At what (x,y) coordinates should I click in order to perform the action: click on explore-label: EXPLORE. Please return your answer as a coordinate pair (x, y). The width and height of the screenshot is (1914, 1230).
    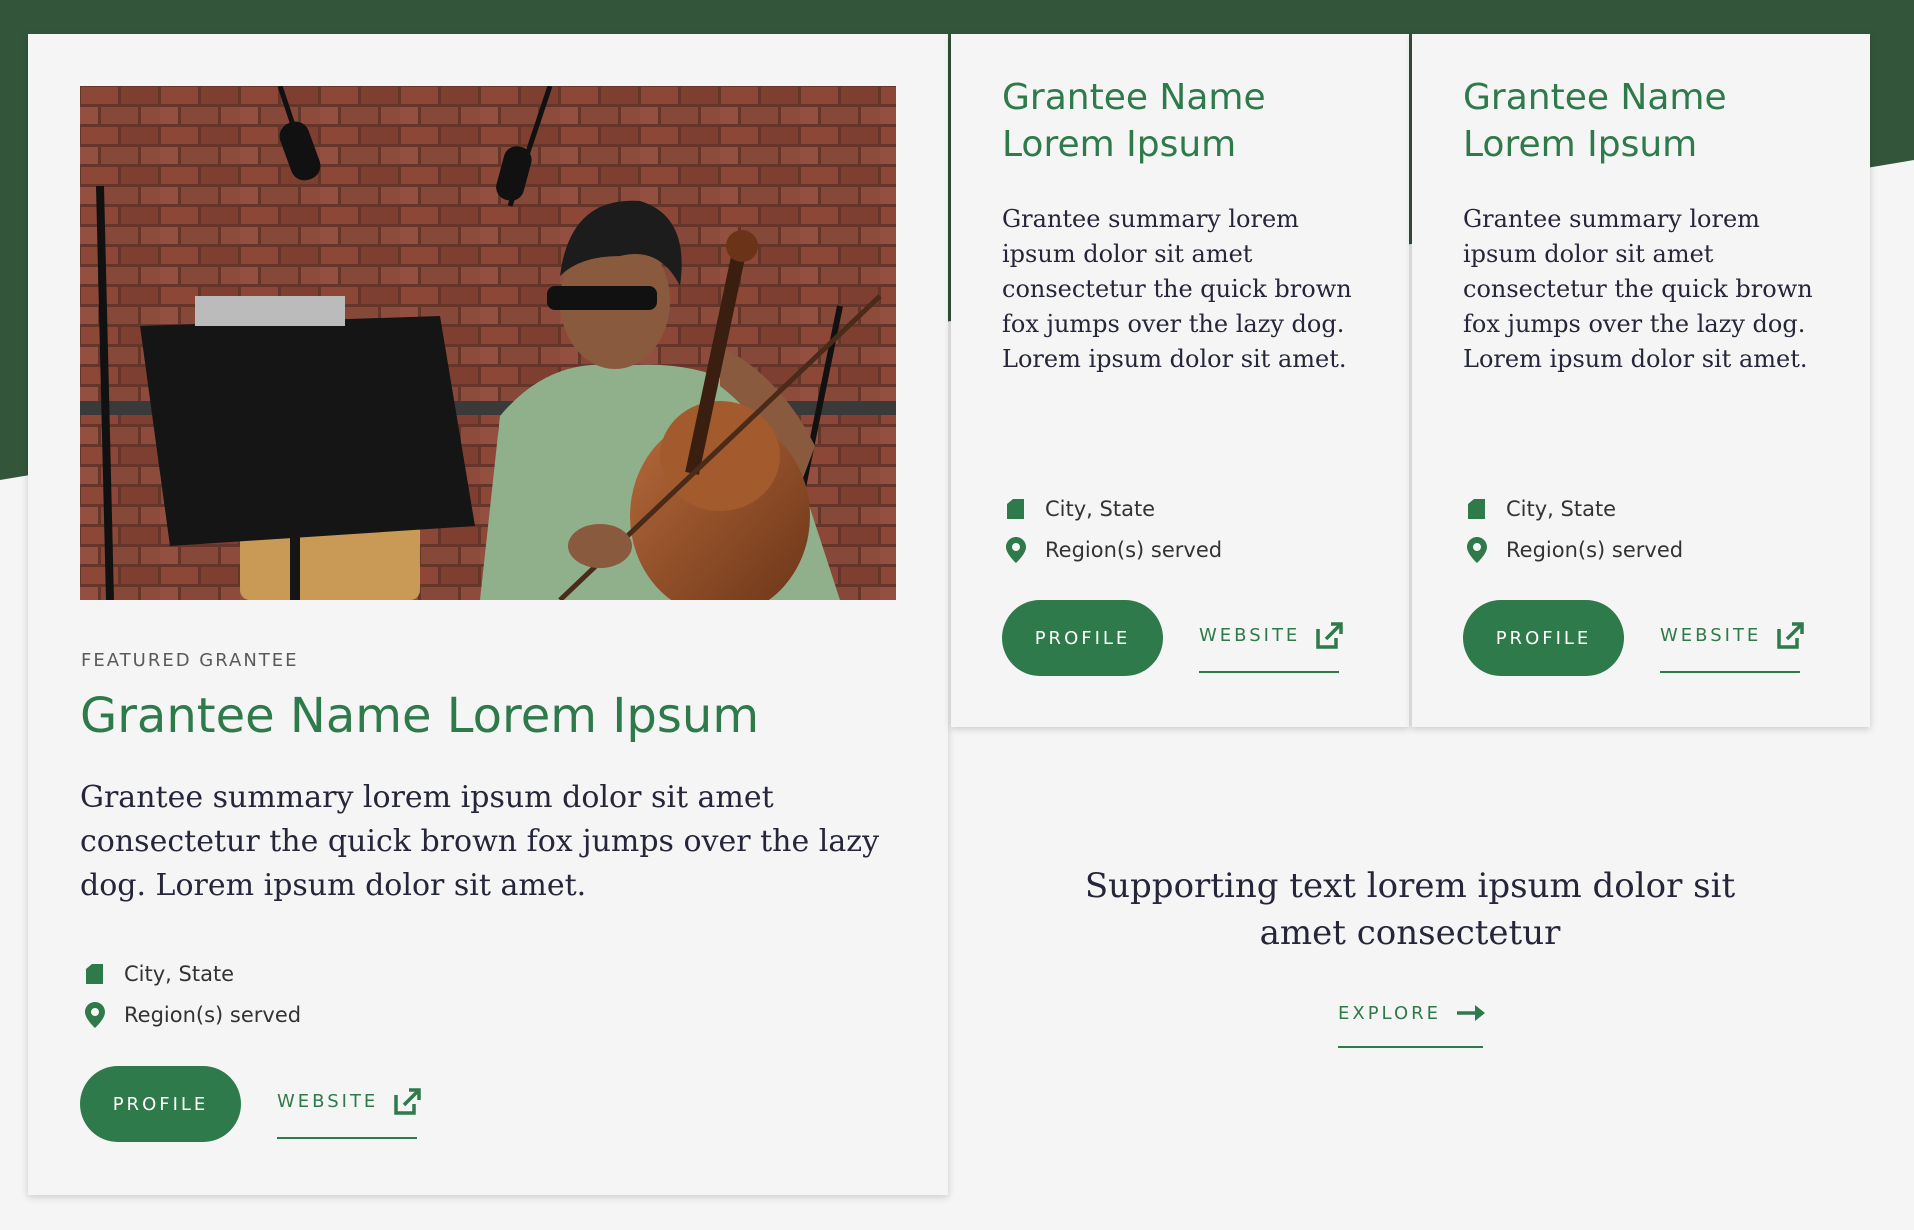
    Looking at the image, I should click on (1389, 1013).